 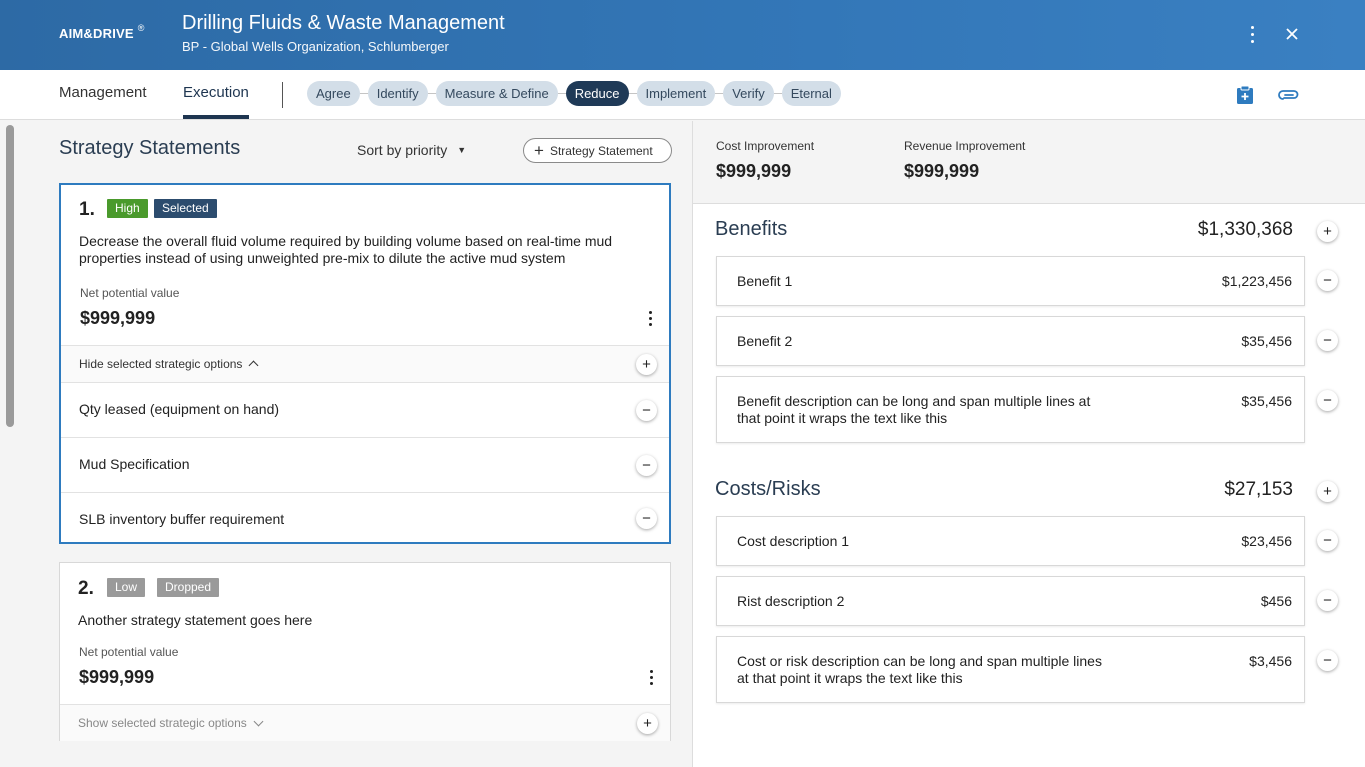 I want to click on cost-description: Cost description 1, so click(x=793, y=541).